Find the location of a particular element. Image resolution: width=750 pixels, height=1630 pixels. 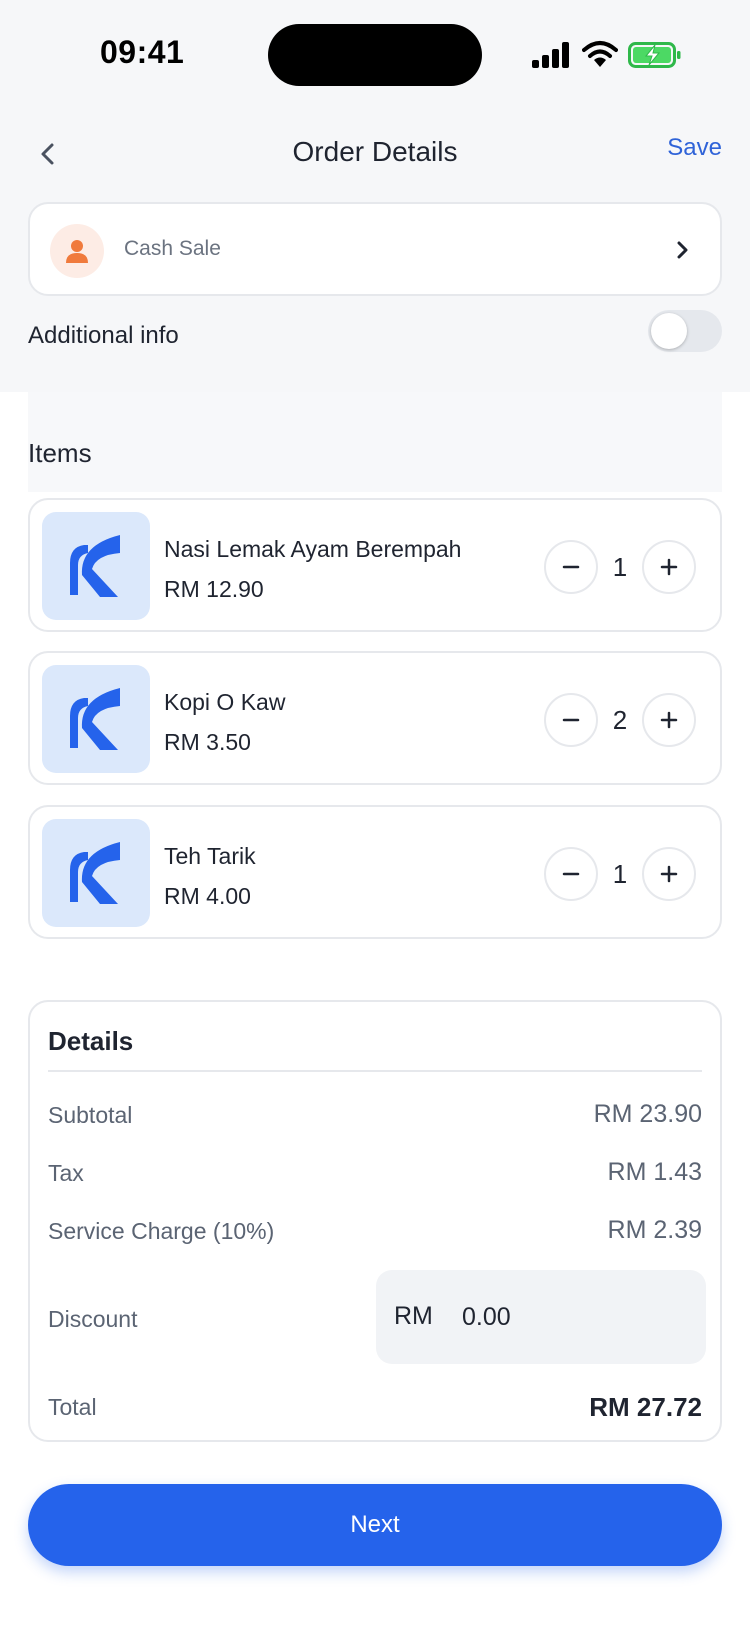

wifi-icon is located at coordinates (600, 54).